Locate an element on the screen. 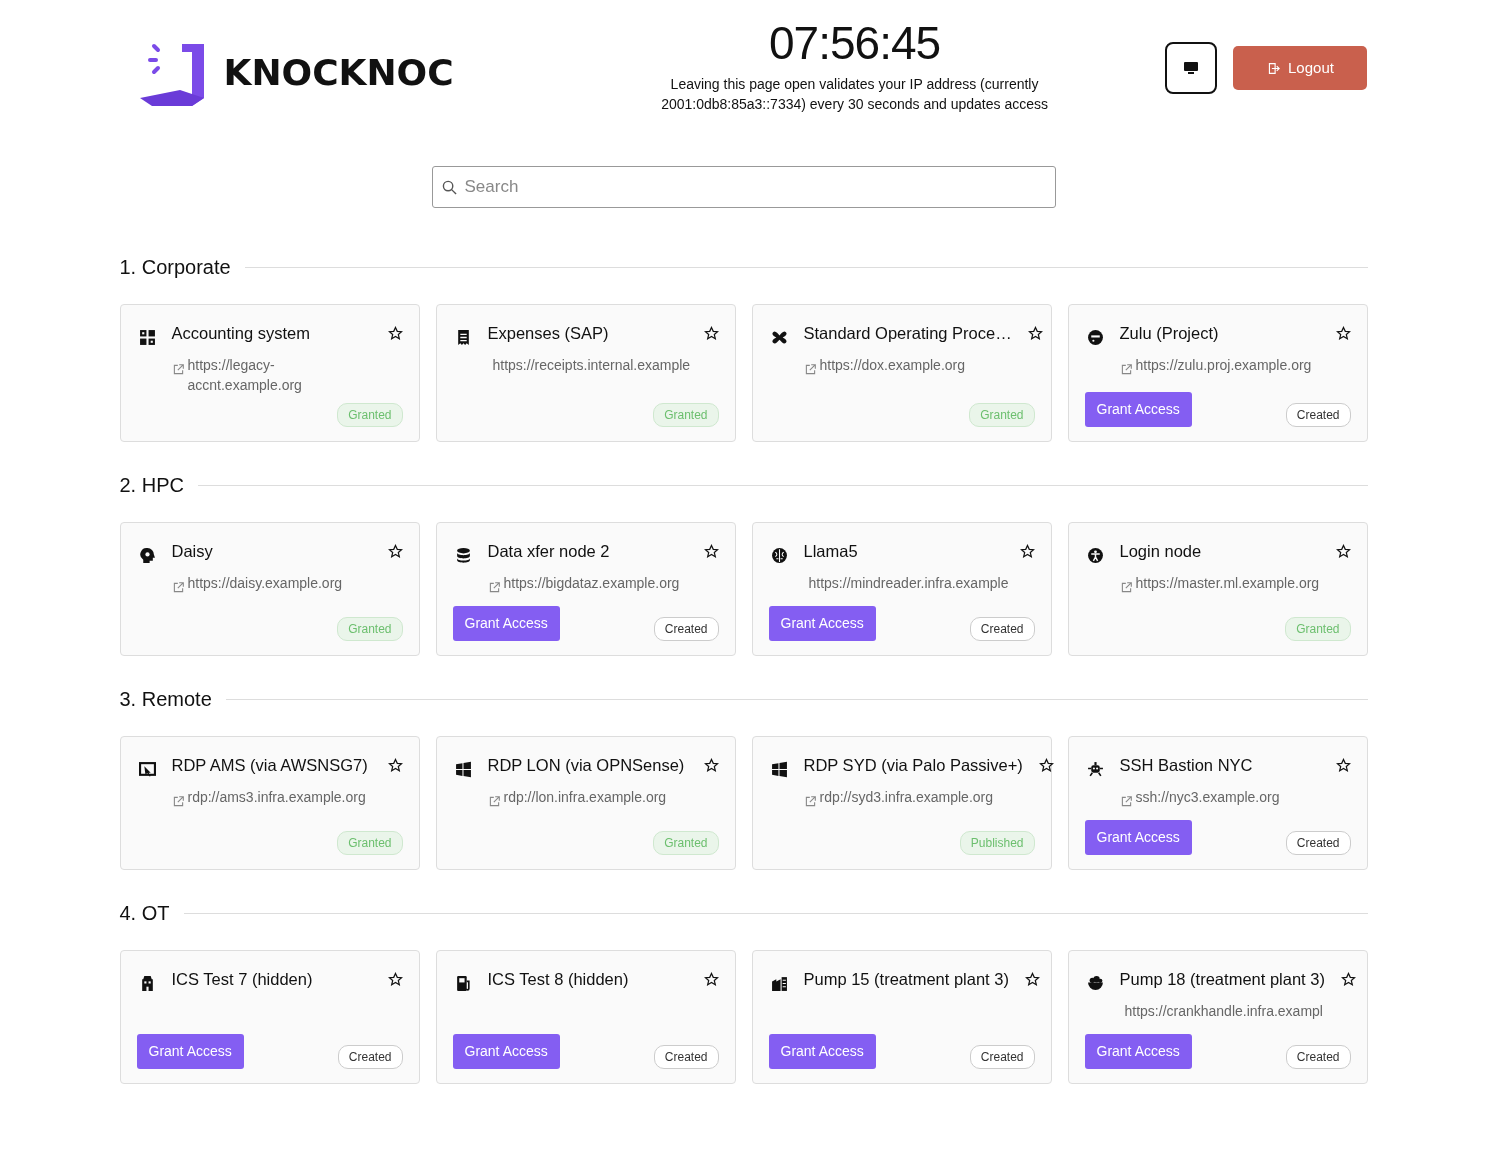 This screenshot has width=1487, height=1149. app-url: https://receipts.internal.example is located at coordinates (591, 365).